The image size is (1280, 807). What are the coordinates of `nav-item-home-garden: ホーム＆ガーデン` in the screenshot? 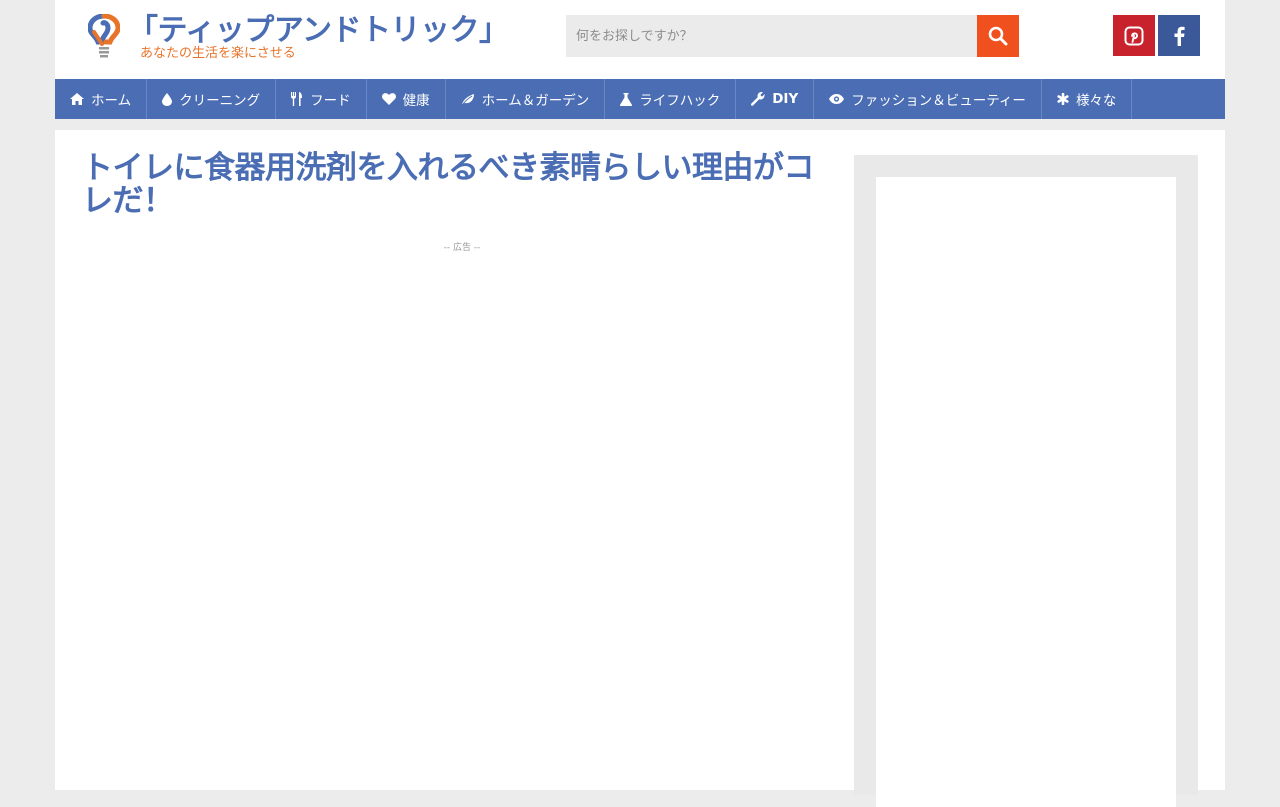 It's located at (526, 99).